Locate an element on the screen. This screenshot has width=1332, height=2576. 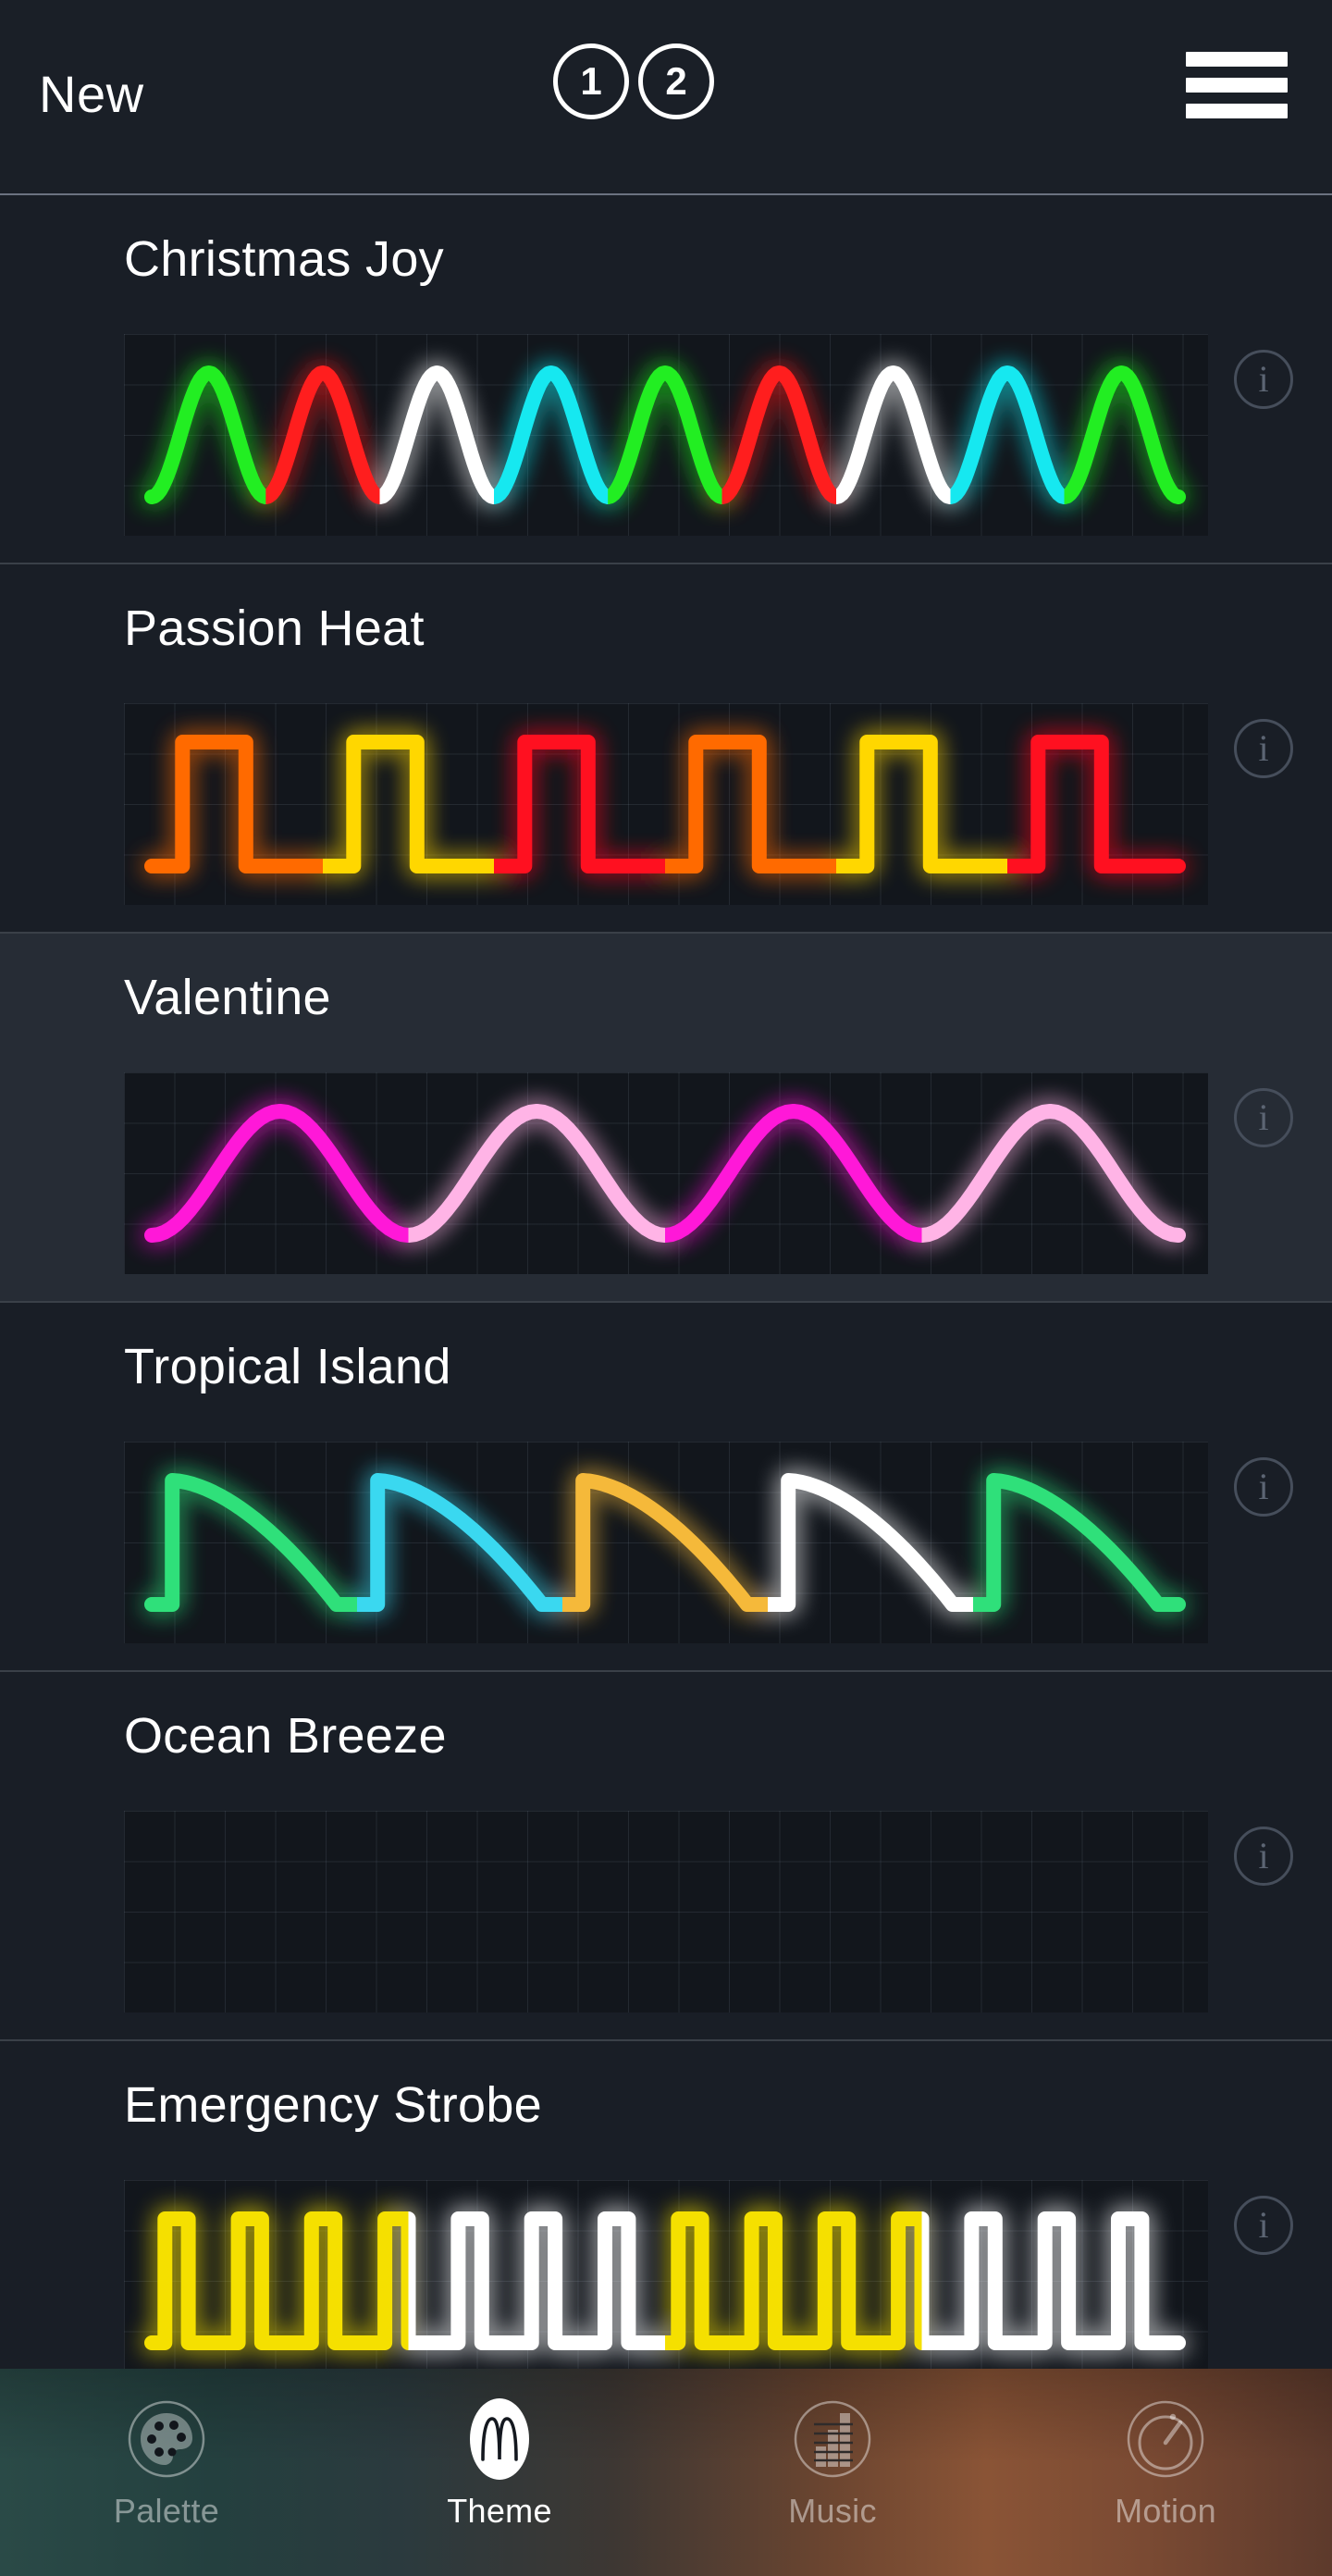
tab-label: Palette is located at coordinates (166, 2511).